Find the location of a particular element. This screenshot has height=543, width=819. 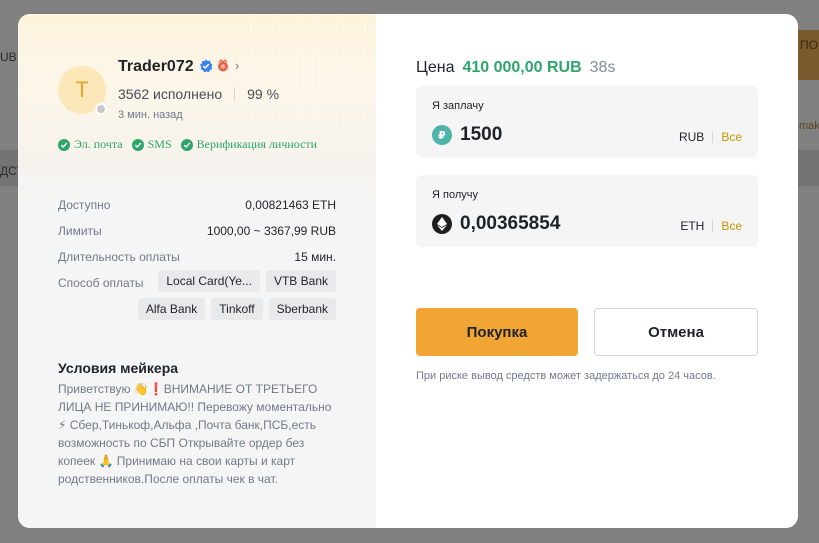

receive-currency-group: ETH Все is located at coordinates (711, 226).